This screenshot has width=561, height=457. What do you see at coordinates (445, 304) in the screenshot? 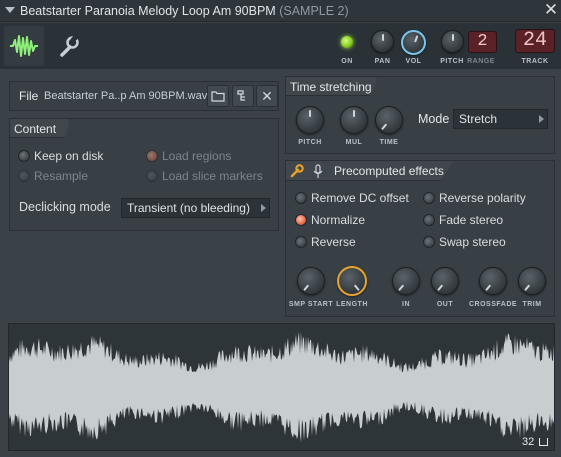
I see `fade-out-label: OUT` at bounding box center [445, 304].